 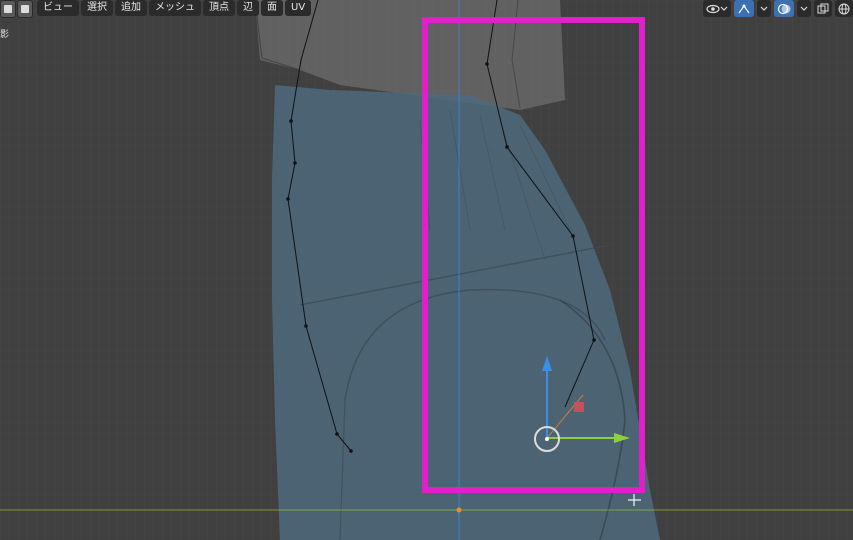 What do you see at coordinates (131, 8) in the screenshot?
I see `menu-add: 追加` at bounding box center [131, 8].